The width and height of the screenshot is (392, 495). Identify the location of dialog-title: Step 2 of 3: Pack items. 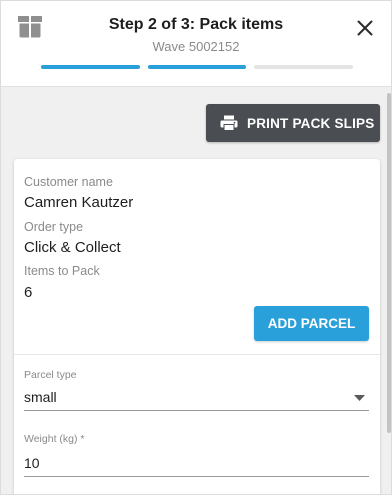
(196, 24).